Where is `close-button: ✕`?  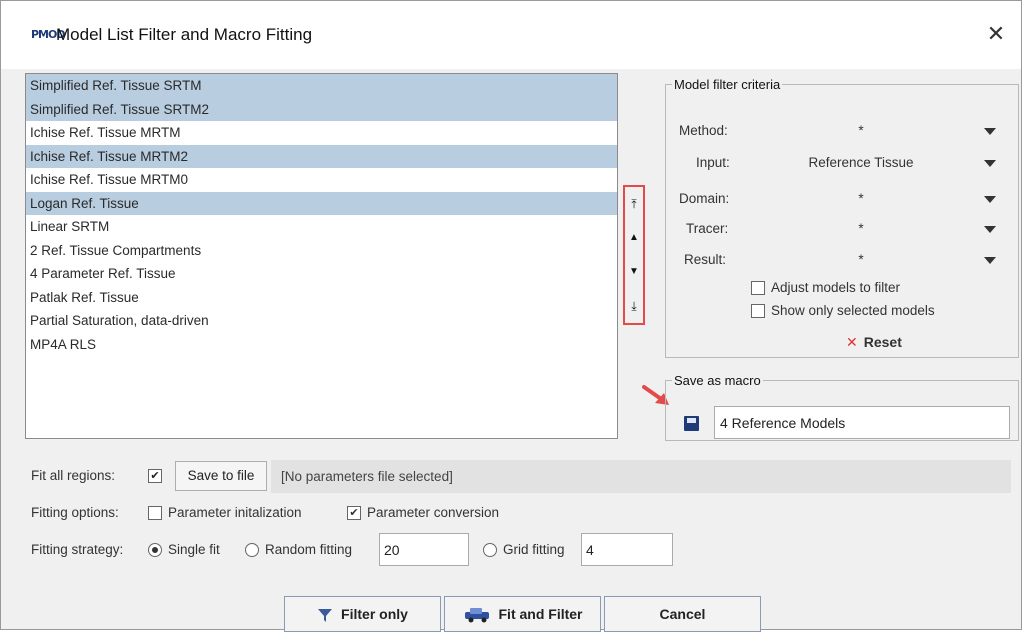 close-button: ✕ is located at coordinates (996, 34).